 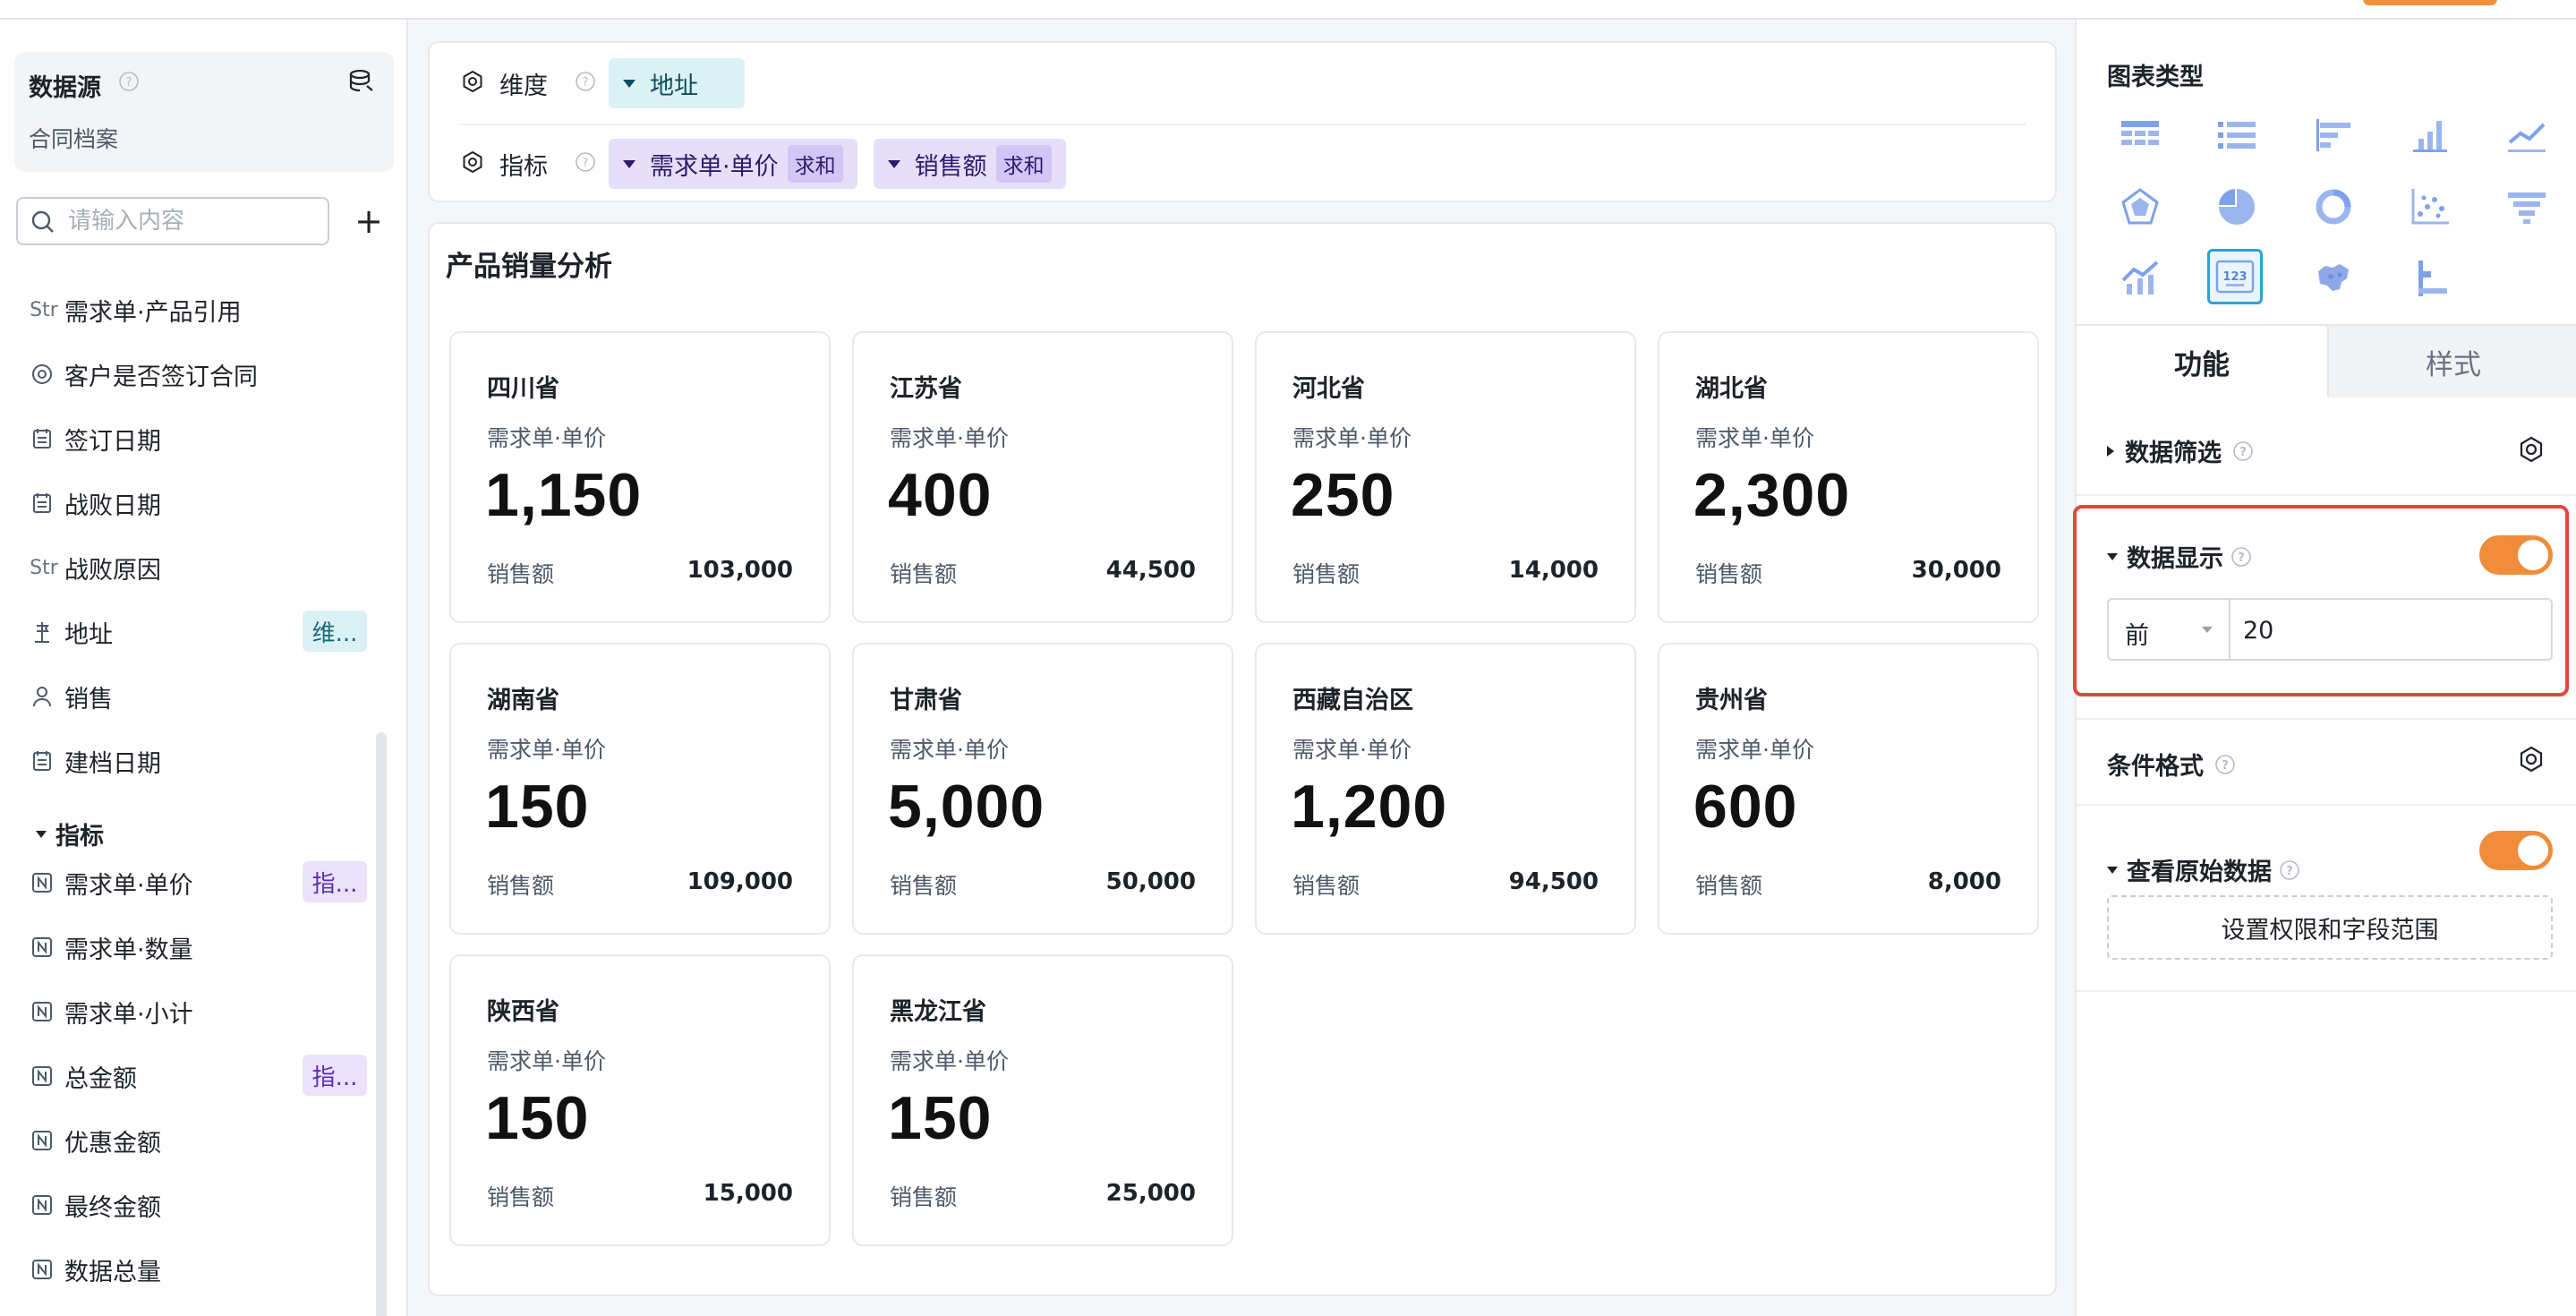 I want to click on highlight-box, so click(x=2321, y=600).